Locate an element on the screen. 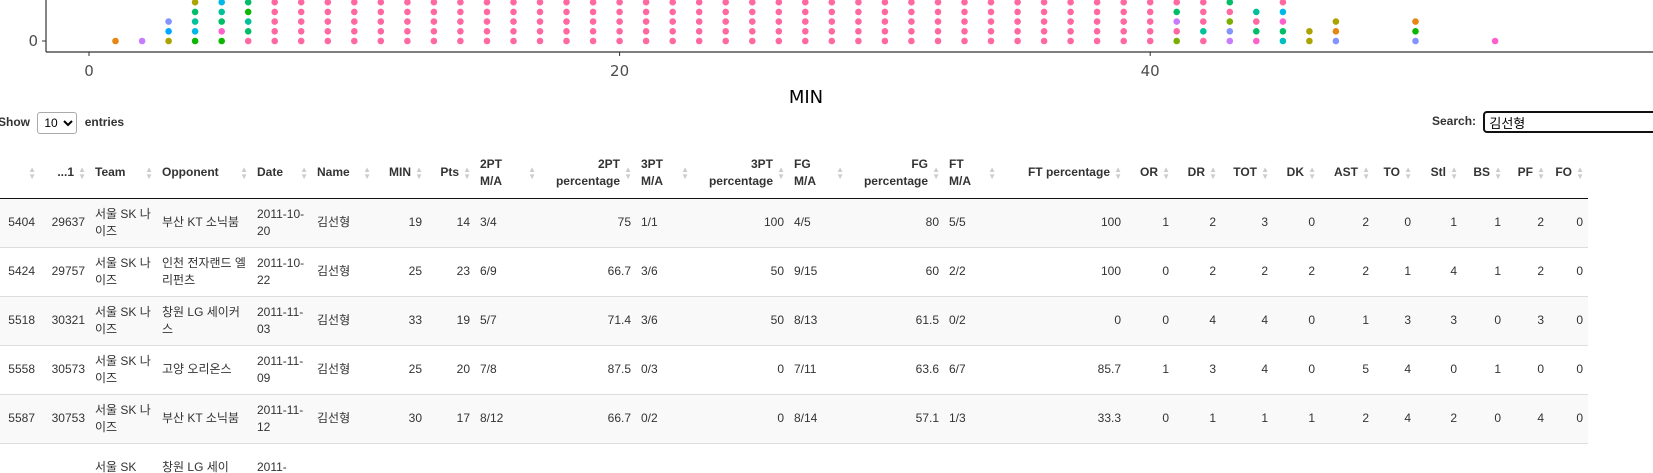  column-header: FG M/A ▲ ▼ is located at coordinates (818, 173).